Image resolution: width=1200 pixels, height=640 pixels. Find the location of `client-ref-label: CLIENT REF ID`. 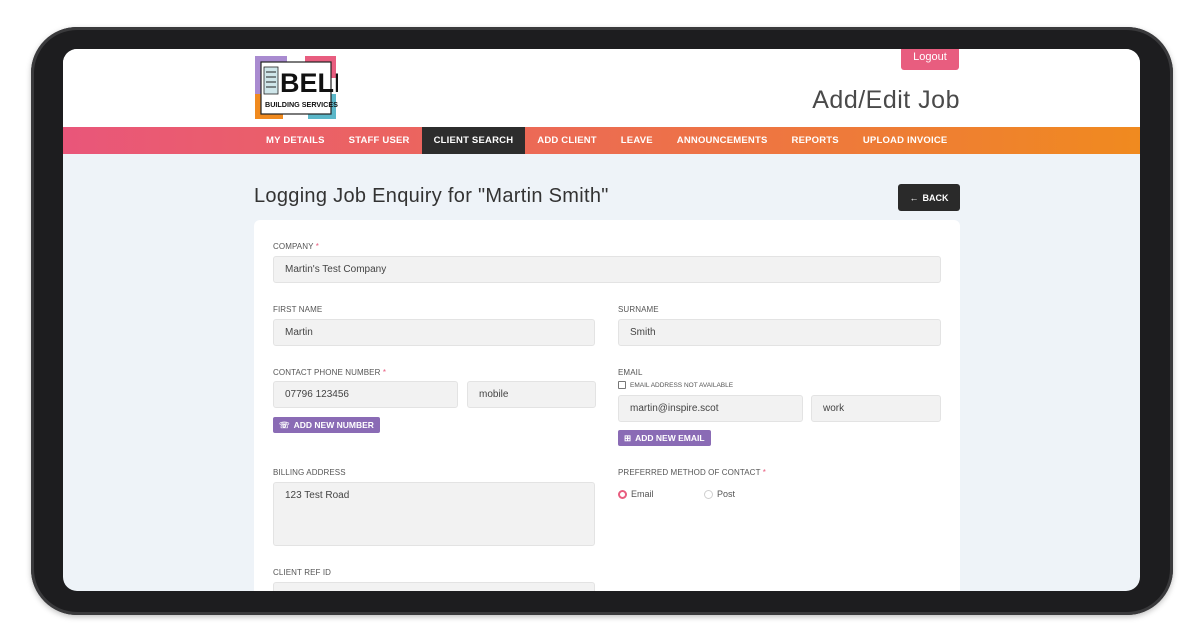

client-ref-label: CLIENT REF ID is located at coordinates (302, 572).